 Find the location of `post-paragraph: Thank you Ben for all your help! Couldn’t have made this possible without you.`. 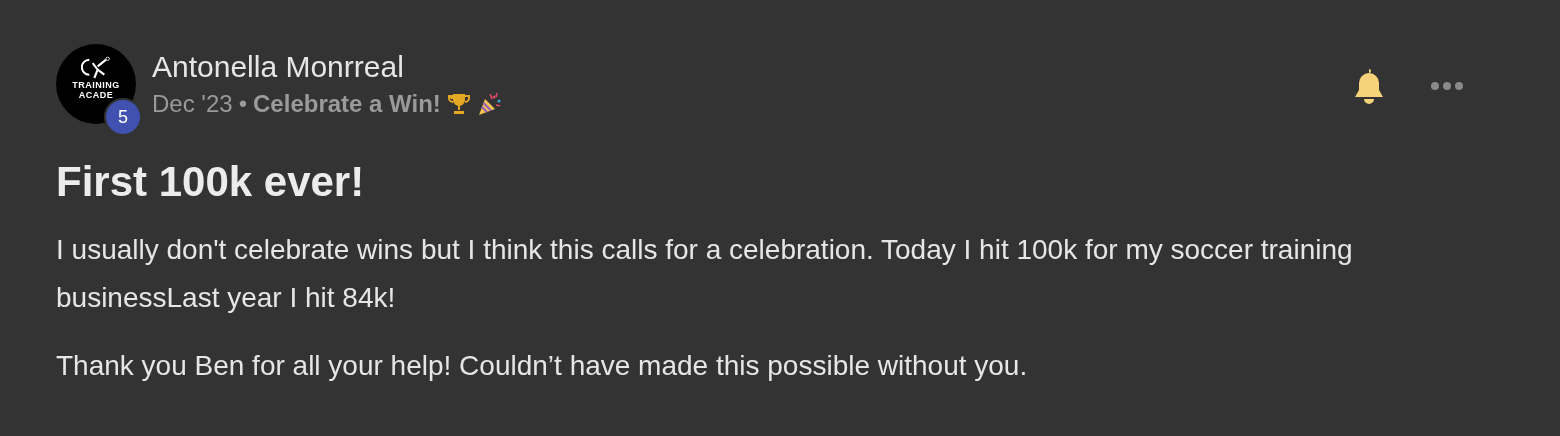

post-paragraph: Thank you Ben for all your help! Couldn’t have made this possible without you. is located at coordinates (542, 366).